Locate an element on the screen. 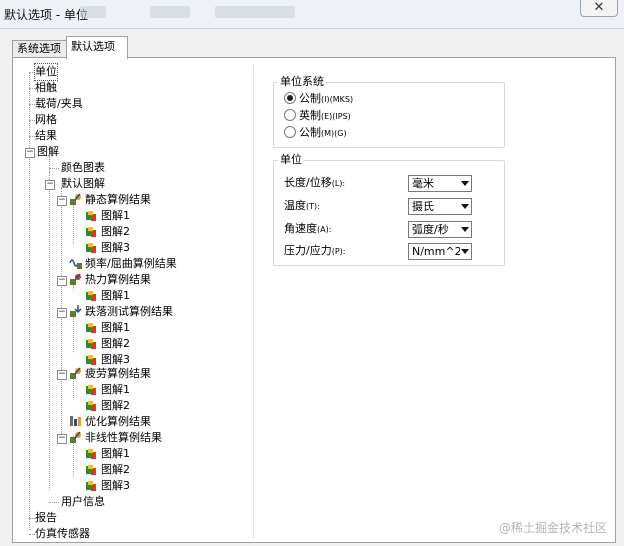 The image size is (624, 546). tree-item-fatigue-study-results: 疲劳算例结果 is located at coordinates (118, 374).